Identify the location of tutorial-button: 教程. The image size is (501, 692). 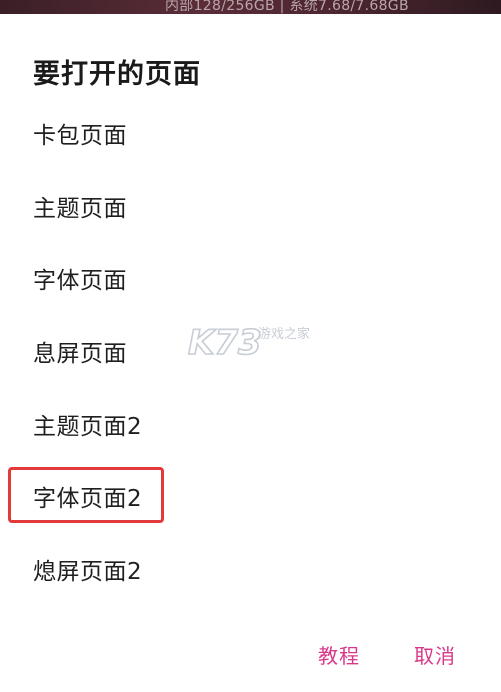
(339, 656).